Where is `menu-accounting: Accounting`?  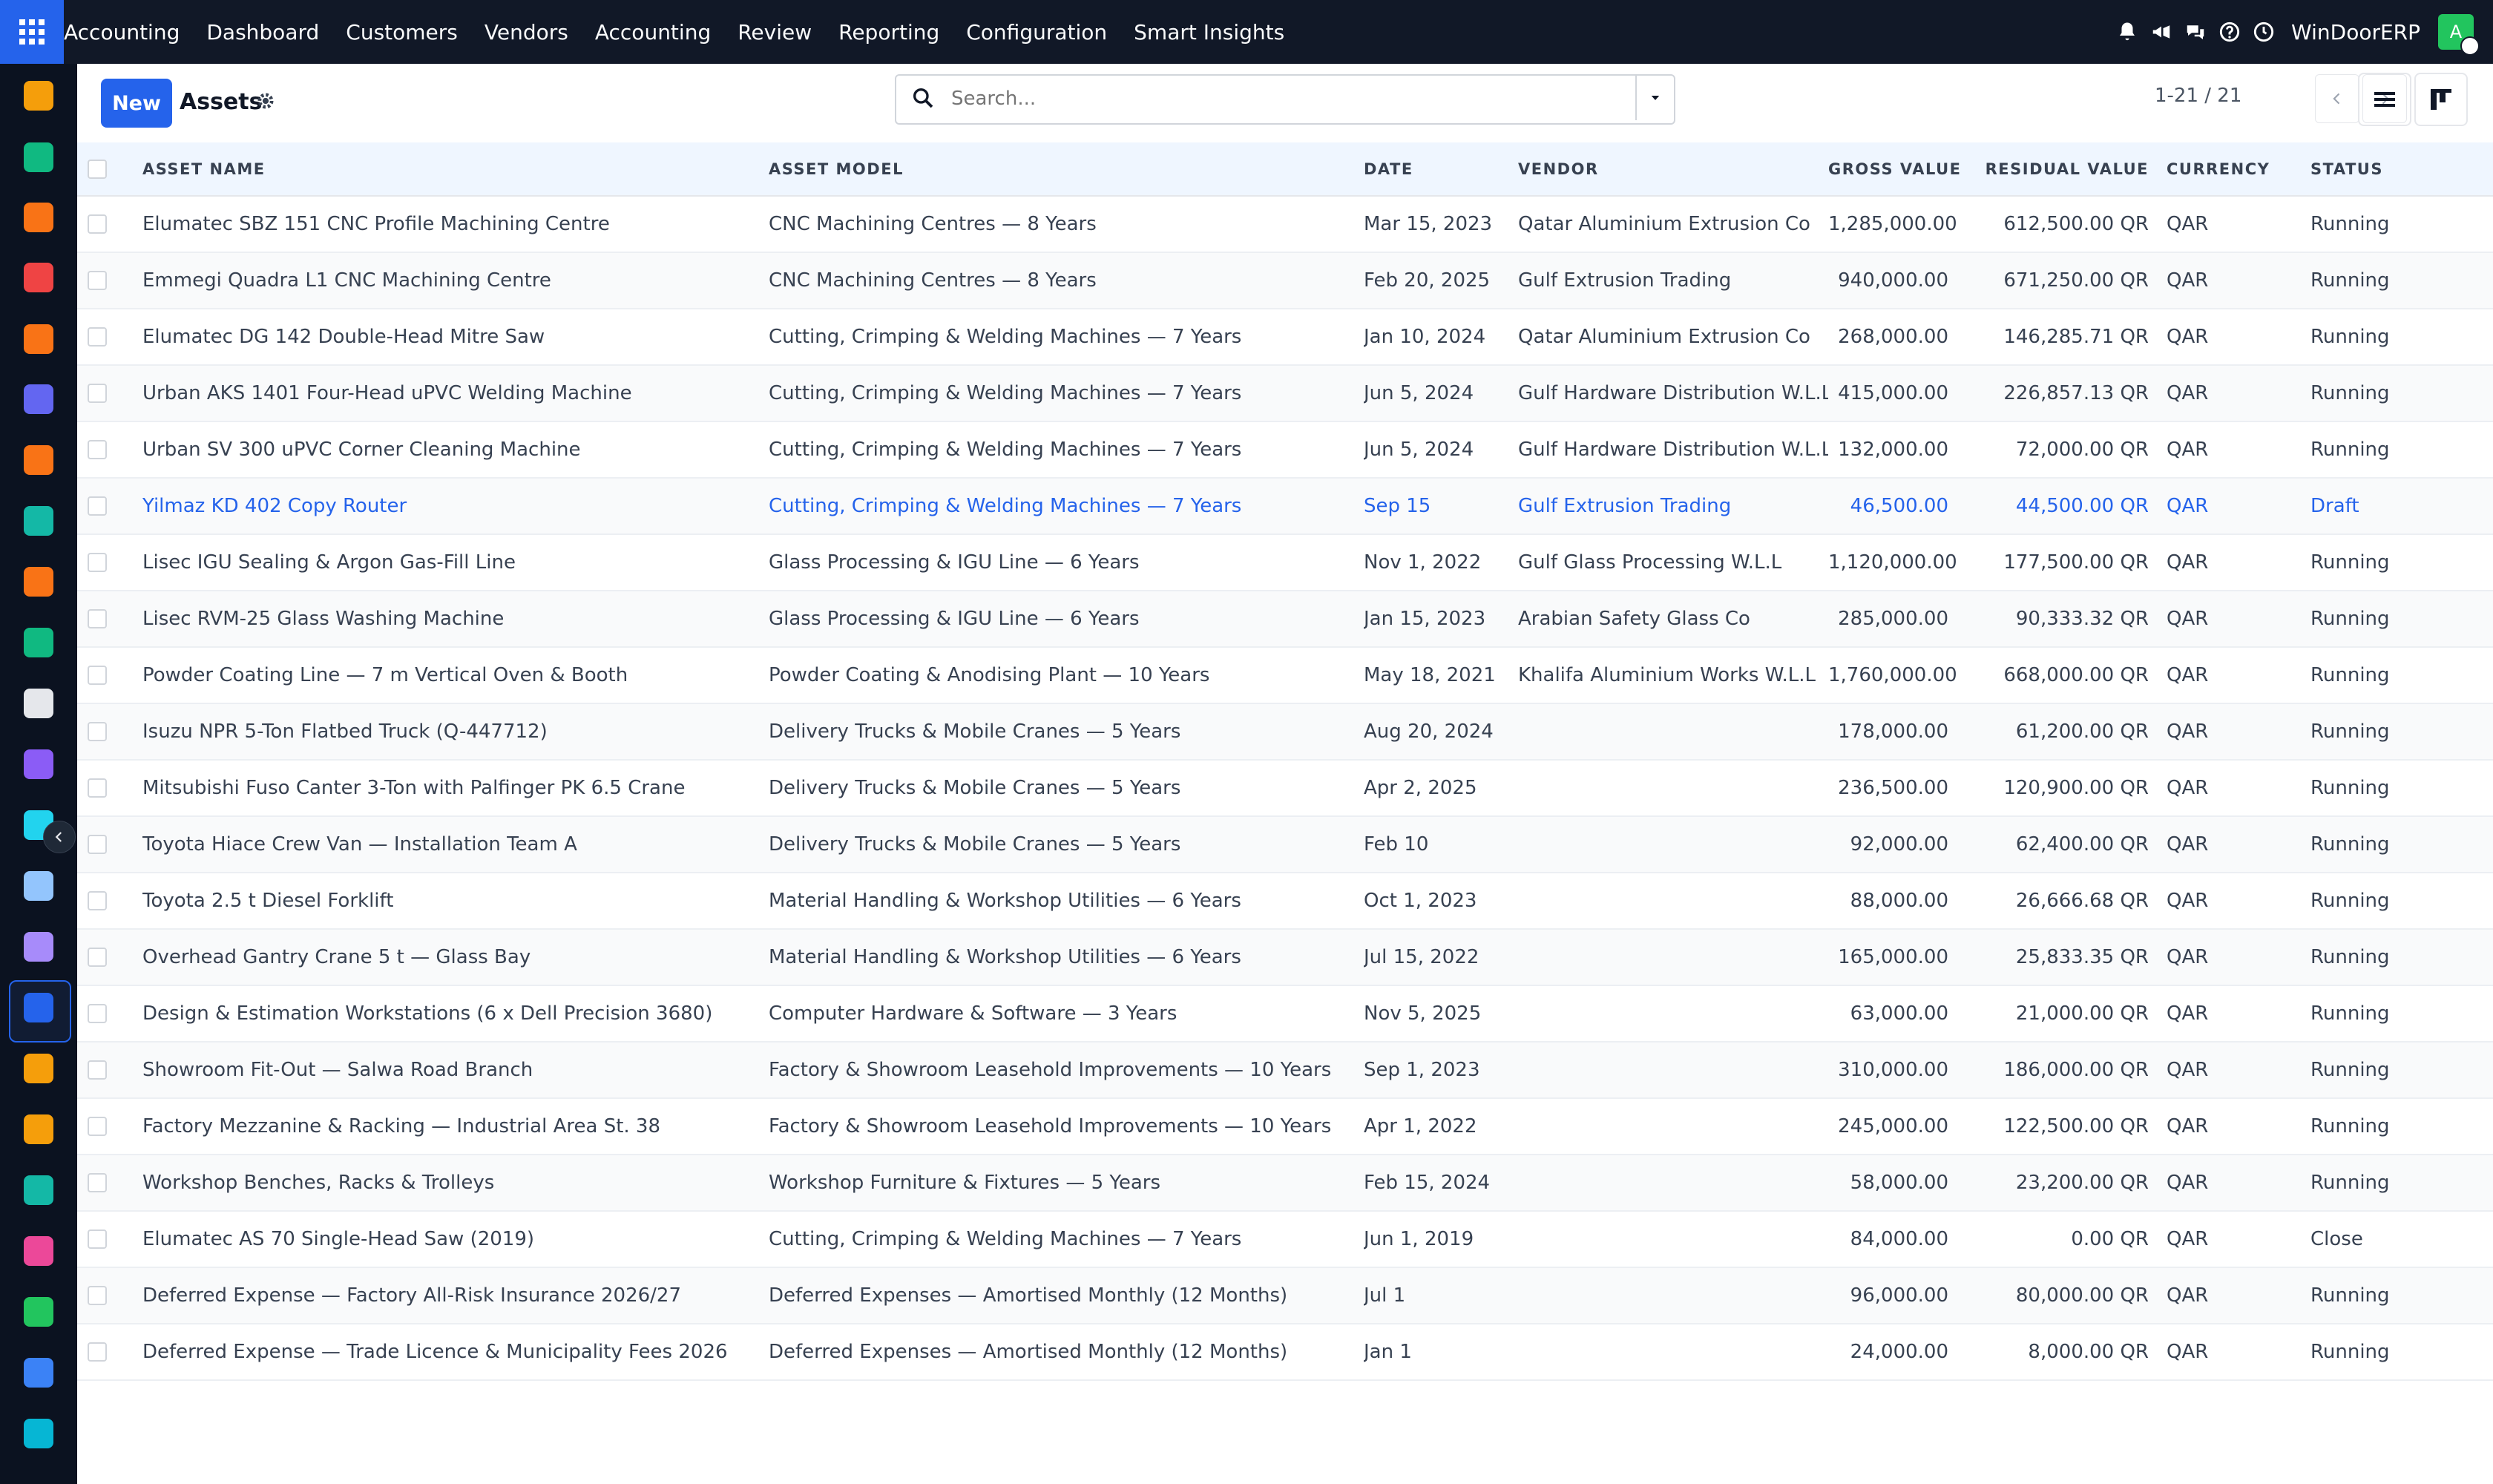
menu-accounting: Accounting is located at coordinates (653, 32).